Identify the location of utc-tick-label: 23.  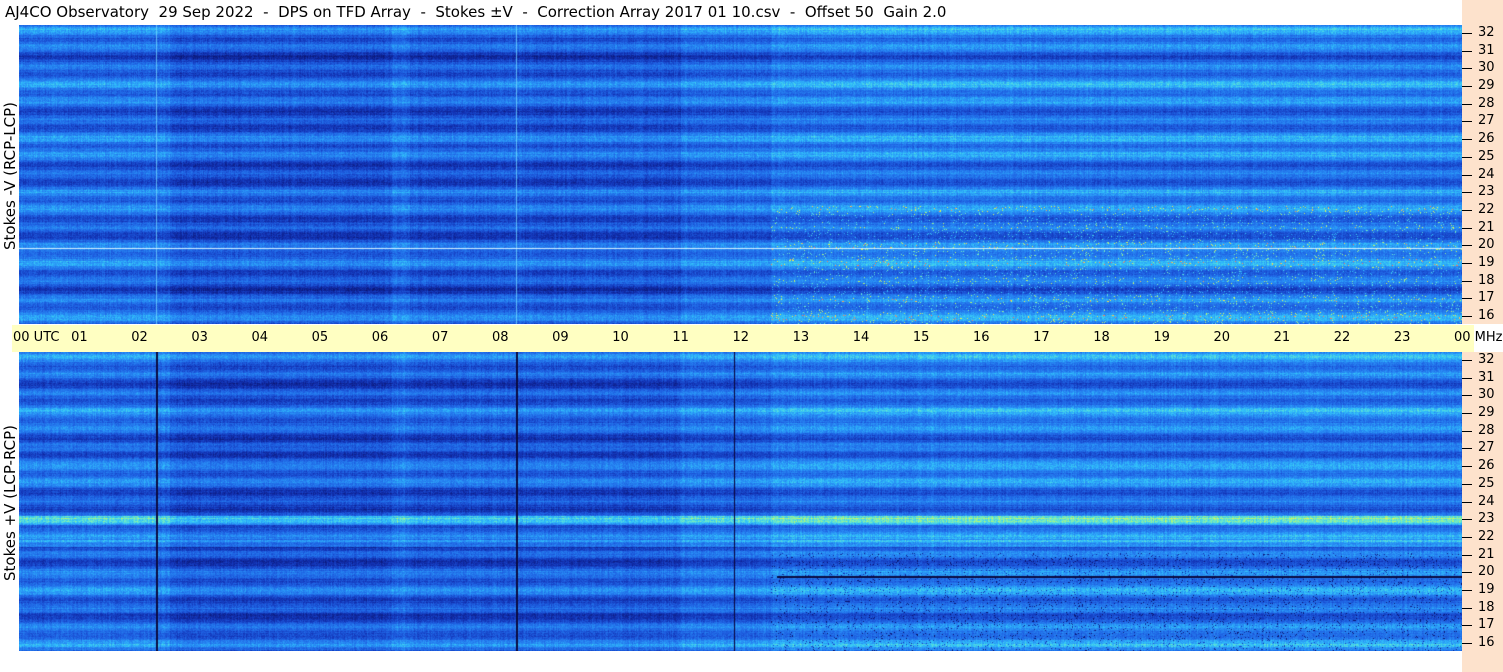
(1402, 337).